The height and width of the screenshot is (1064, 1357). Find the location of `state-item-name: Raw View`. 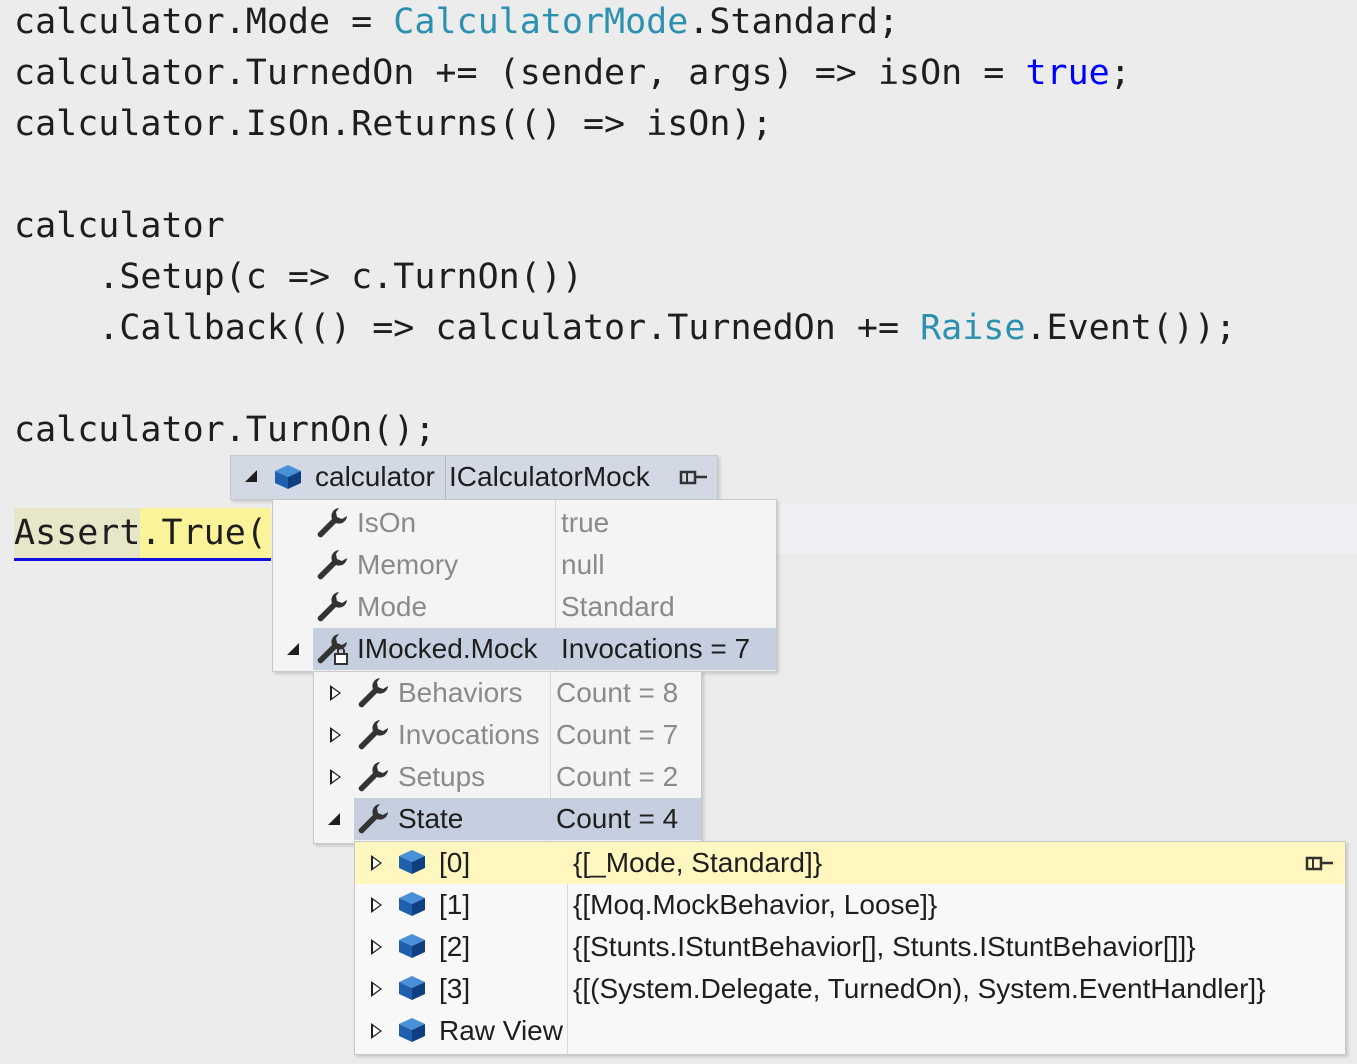

state-item-name: Raw View is located at coordinates (501, 1030).